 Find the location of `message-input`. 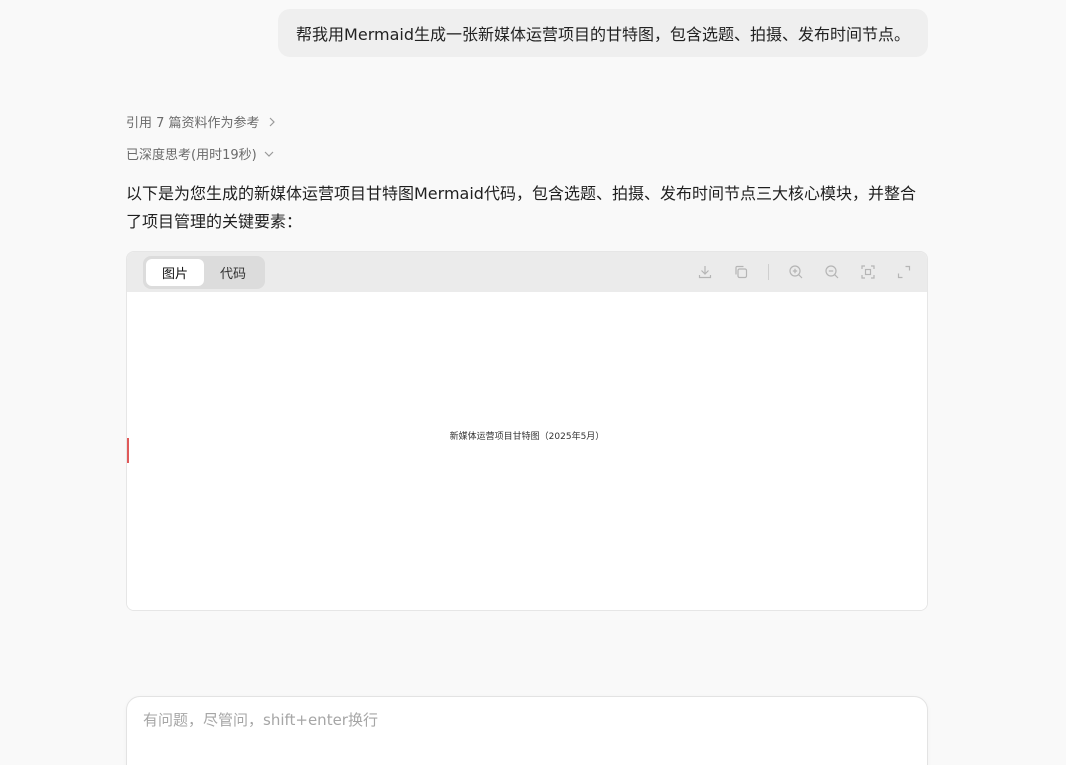

message-input is located at coordinates (527, 731).